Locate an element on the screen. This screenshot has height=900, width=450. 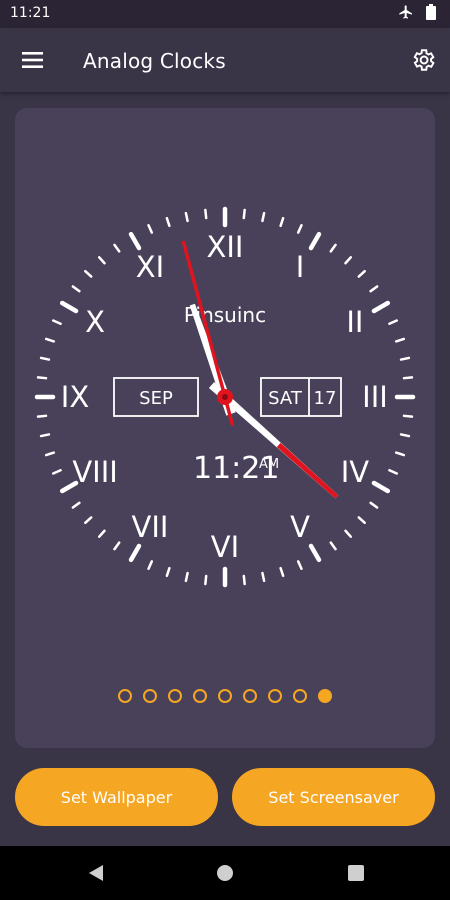
app-bar: Analog Clocks is located at coordinates (225, 60).